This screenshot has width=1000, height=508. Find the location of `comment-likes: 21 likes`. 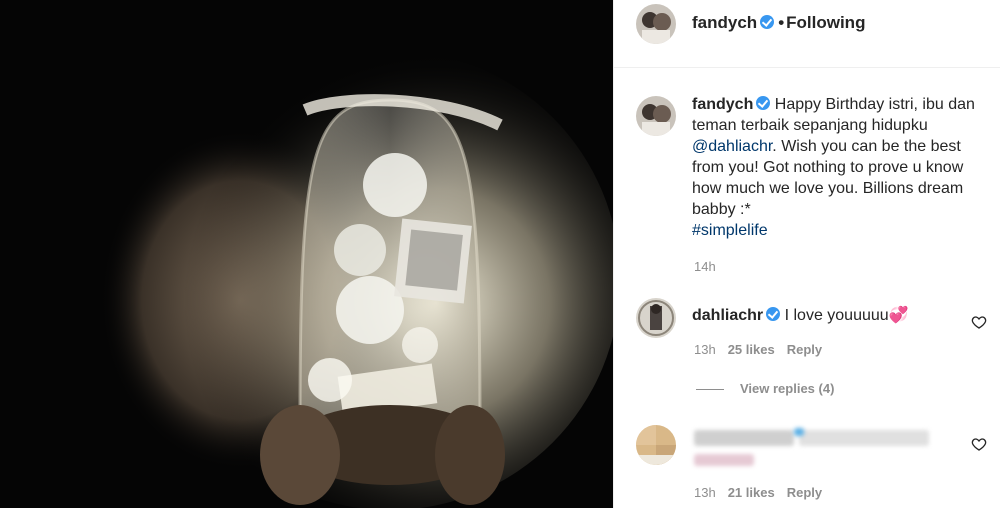

comment-likes: 21 likes is located at coordinates (751, 492).